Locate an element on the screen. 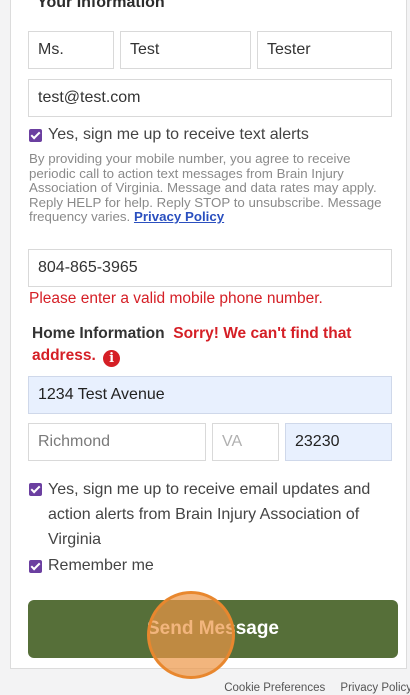  remember-me-checkbox is located at coordinates (35, 566).